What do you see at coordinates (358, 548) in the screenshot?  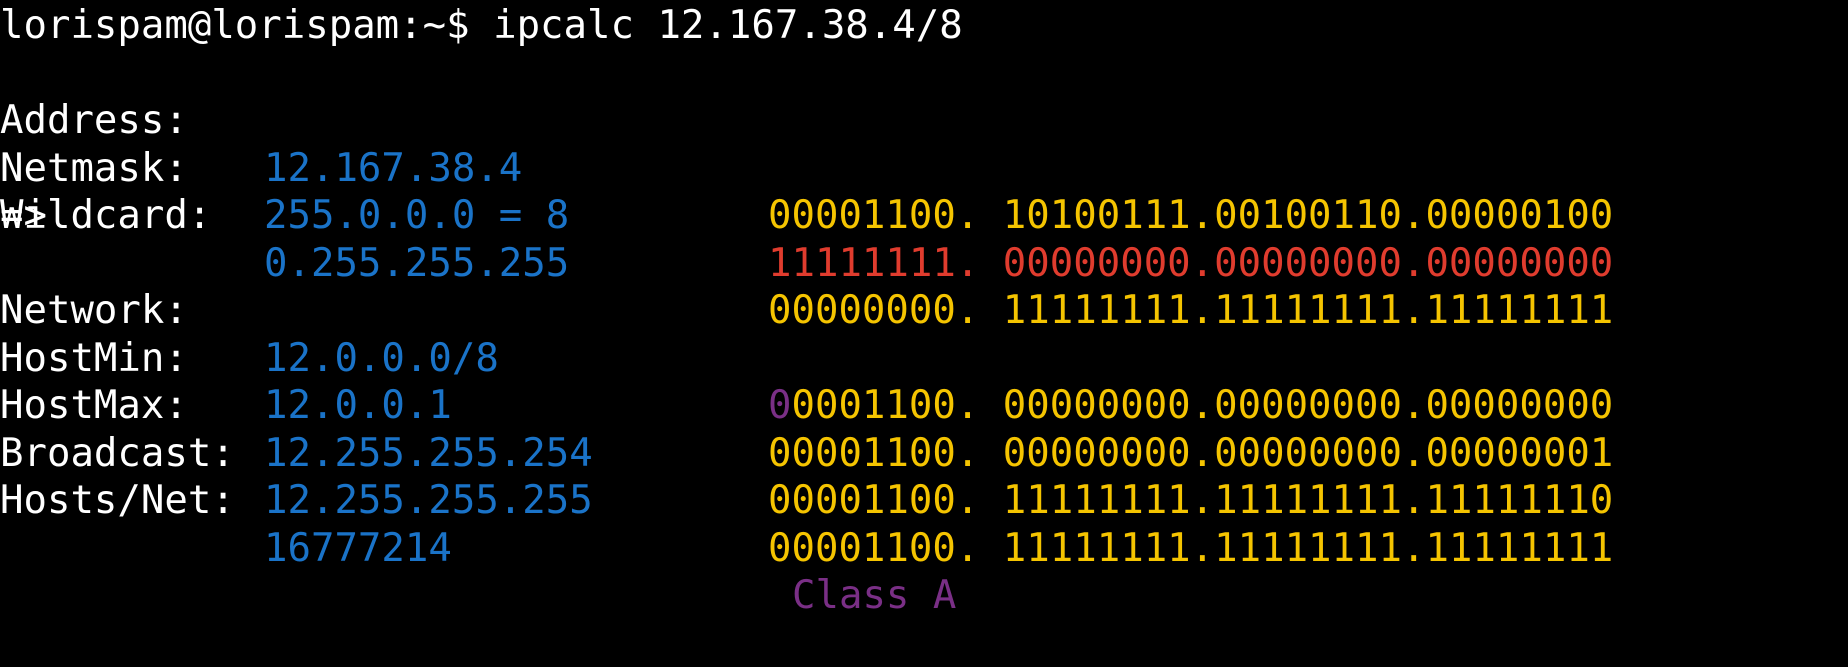 I see `hosts-value: 16777214` at bounding box center [358, 548].